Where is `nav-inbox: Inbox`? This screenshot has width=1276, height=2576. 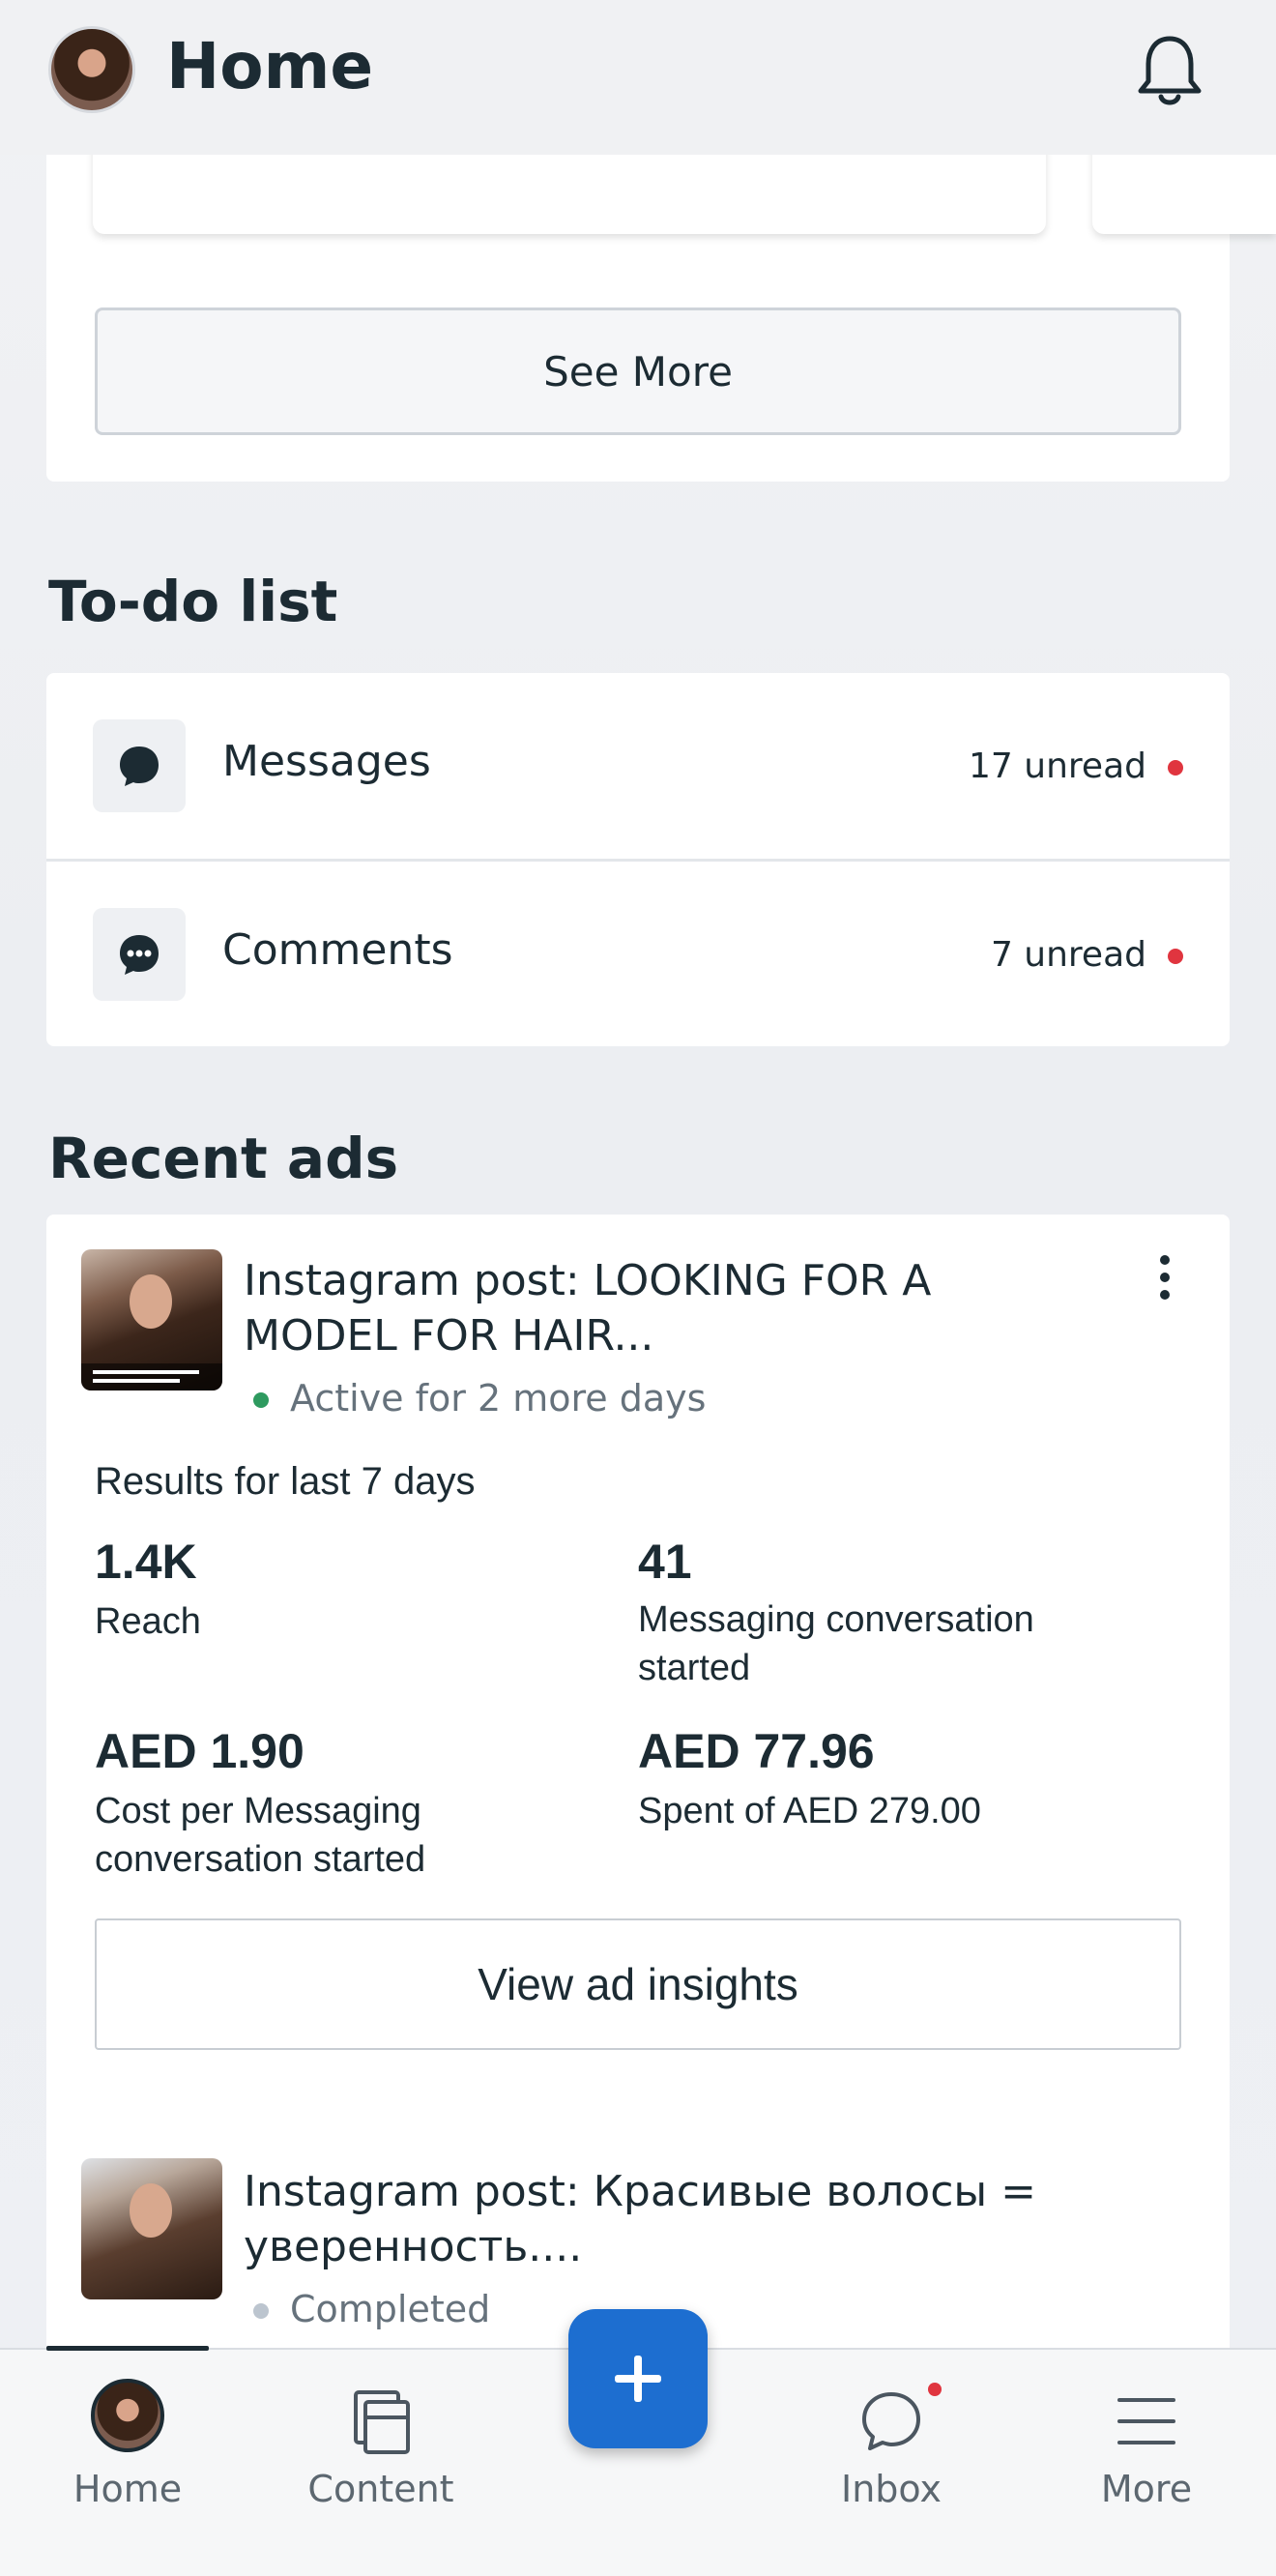 nav-inbox: Inbox is located at coordinates (891, 2463).